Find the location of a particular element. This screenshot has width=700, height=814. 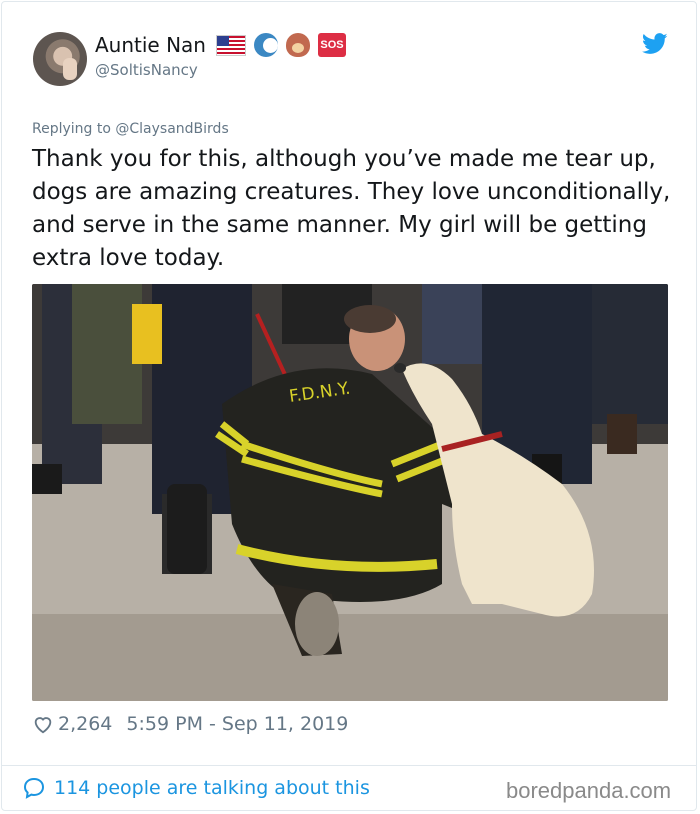

tweet-meta: 2,264 5:59 PM - Sep 11, 2019 is located at coordinates (190, 724).